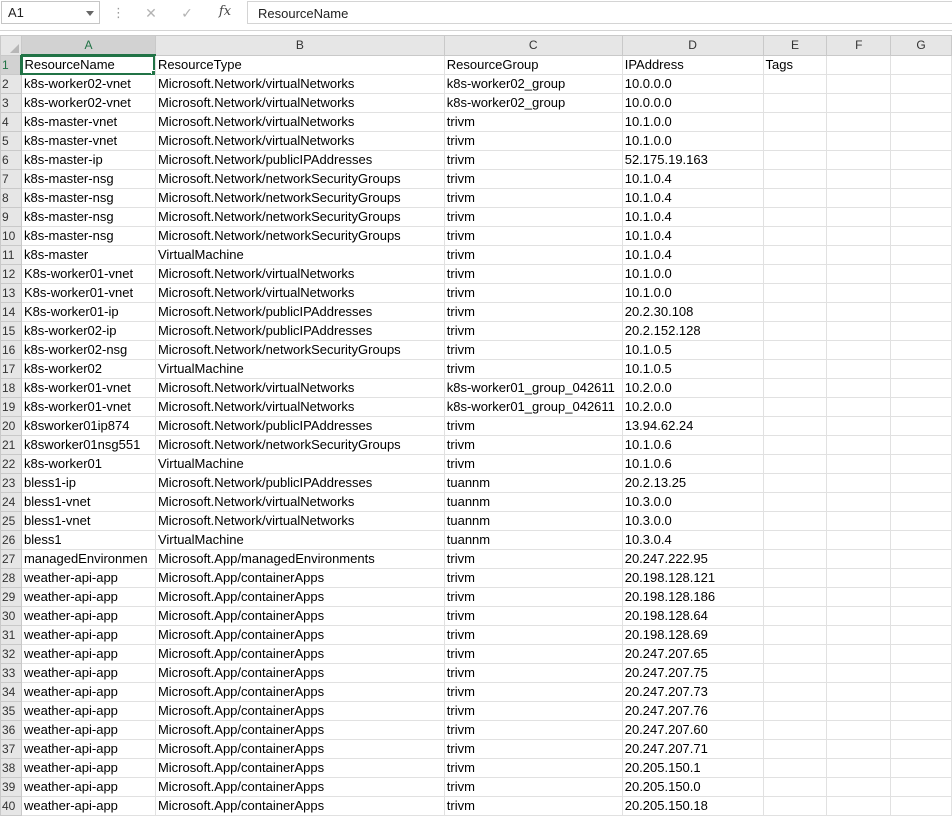 This screenshot has height=816, width=952. What do you see at coordinates (11, 64) in the screenshot?
I see `row-header: 1` at bounding box center [11, 64].